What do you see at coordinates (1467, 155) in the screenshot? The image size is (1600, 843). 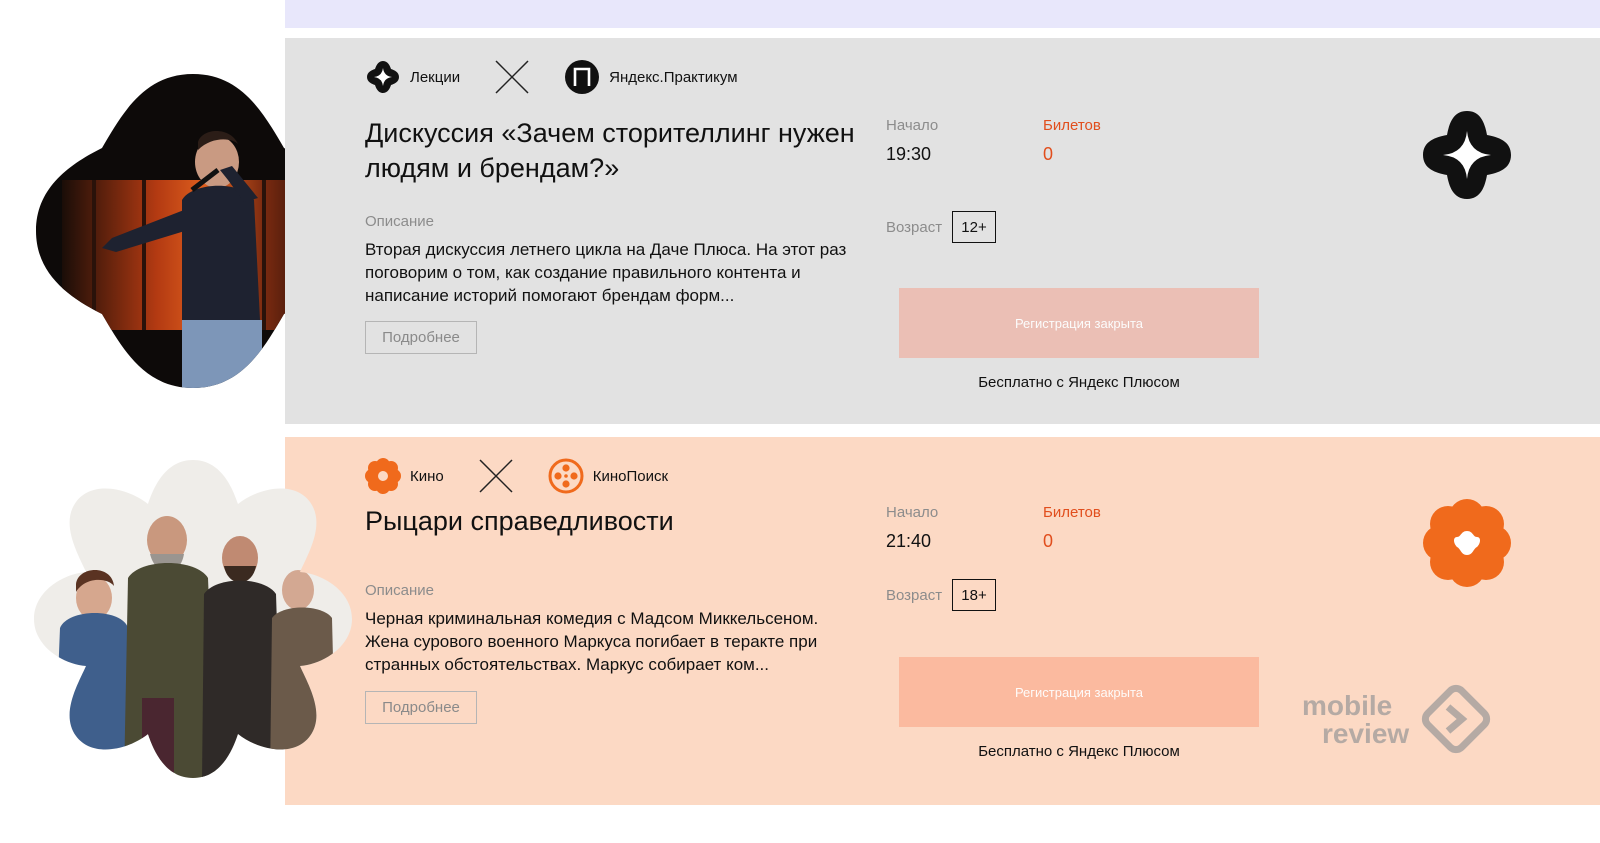 I see `sparkle-badge-icon` at bounding box center [1467, 155].